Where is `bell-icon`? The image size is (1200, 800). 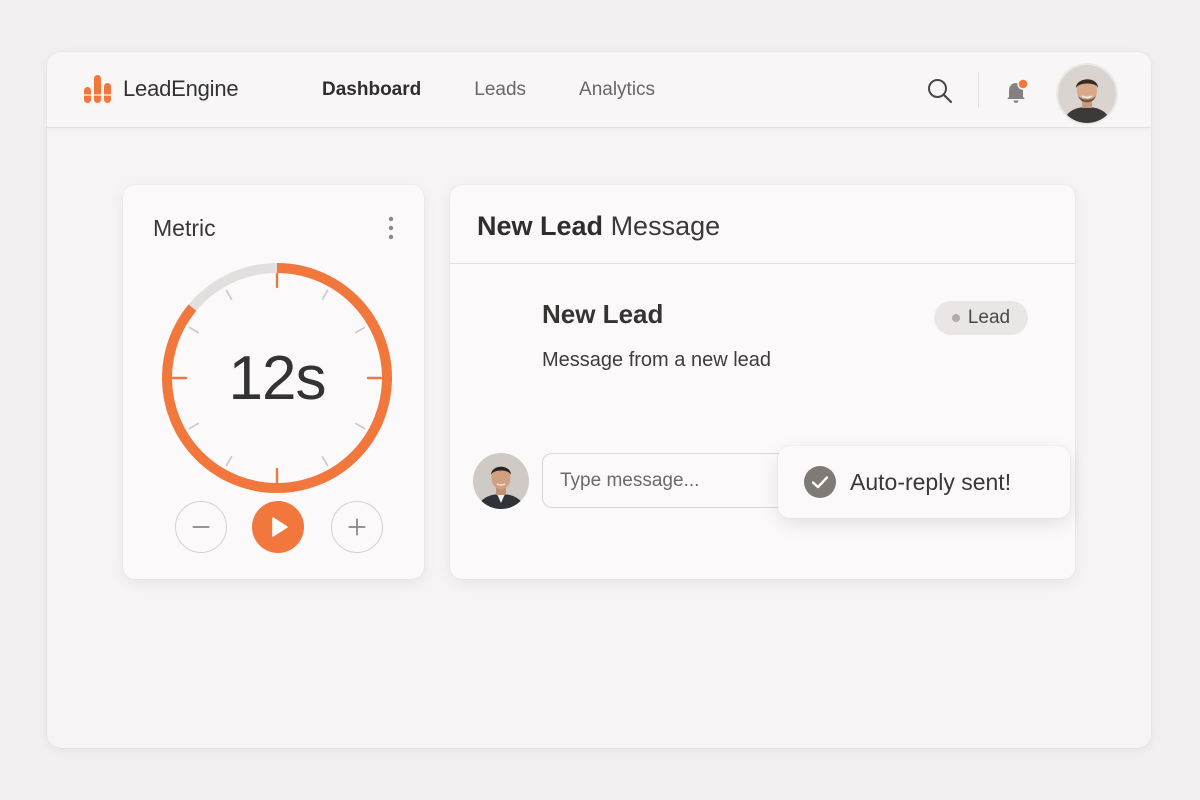
bell-icon is located at coordinates (1016, 91).